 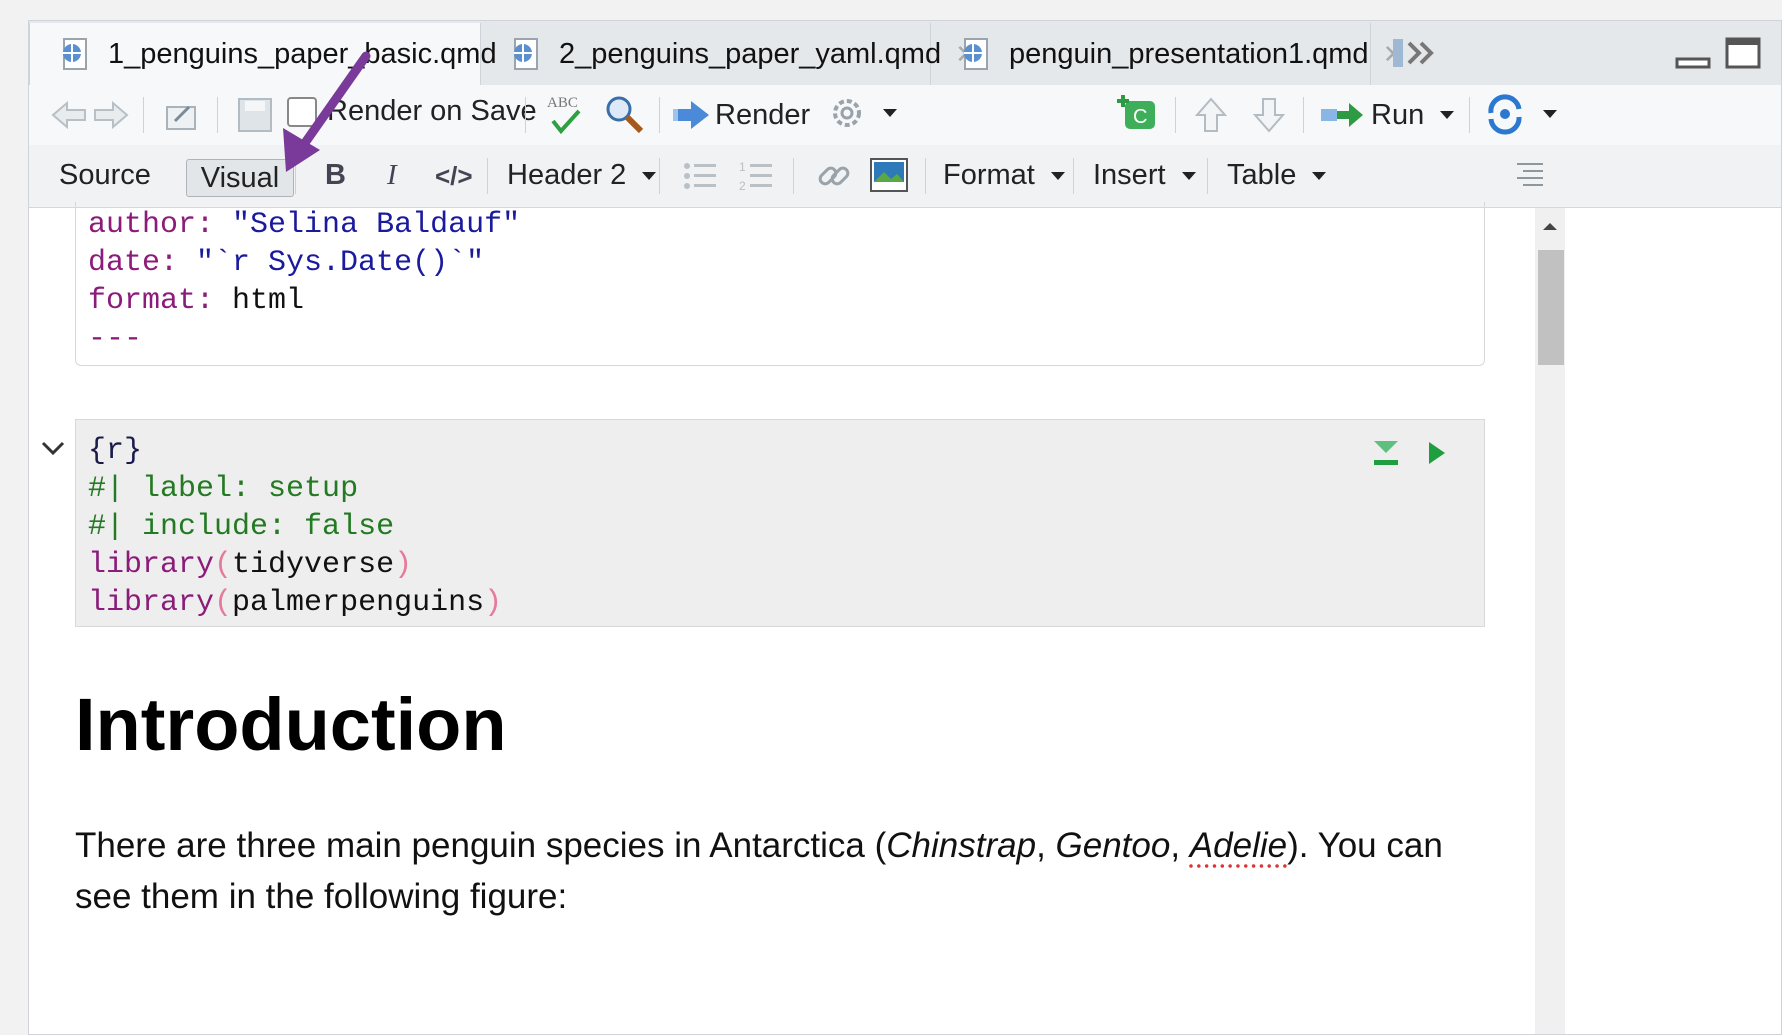 I want to click on yaml-key: author:, so click(x=151, y=225).